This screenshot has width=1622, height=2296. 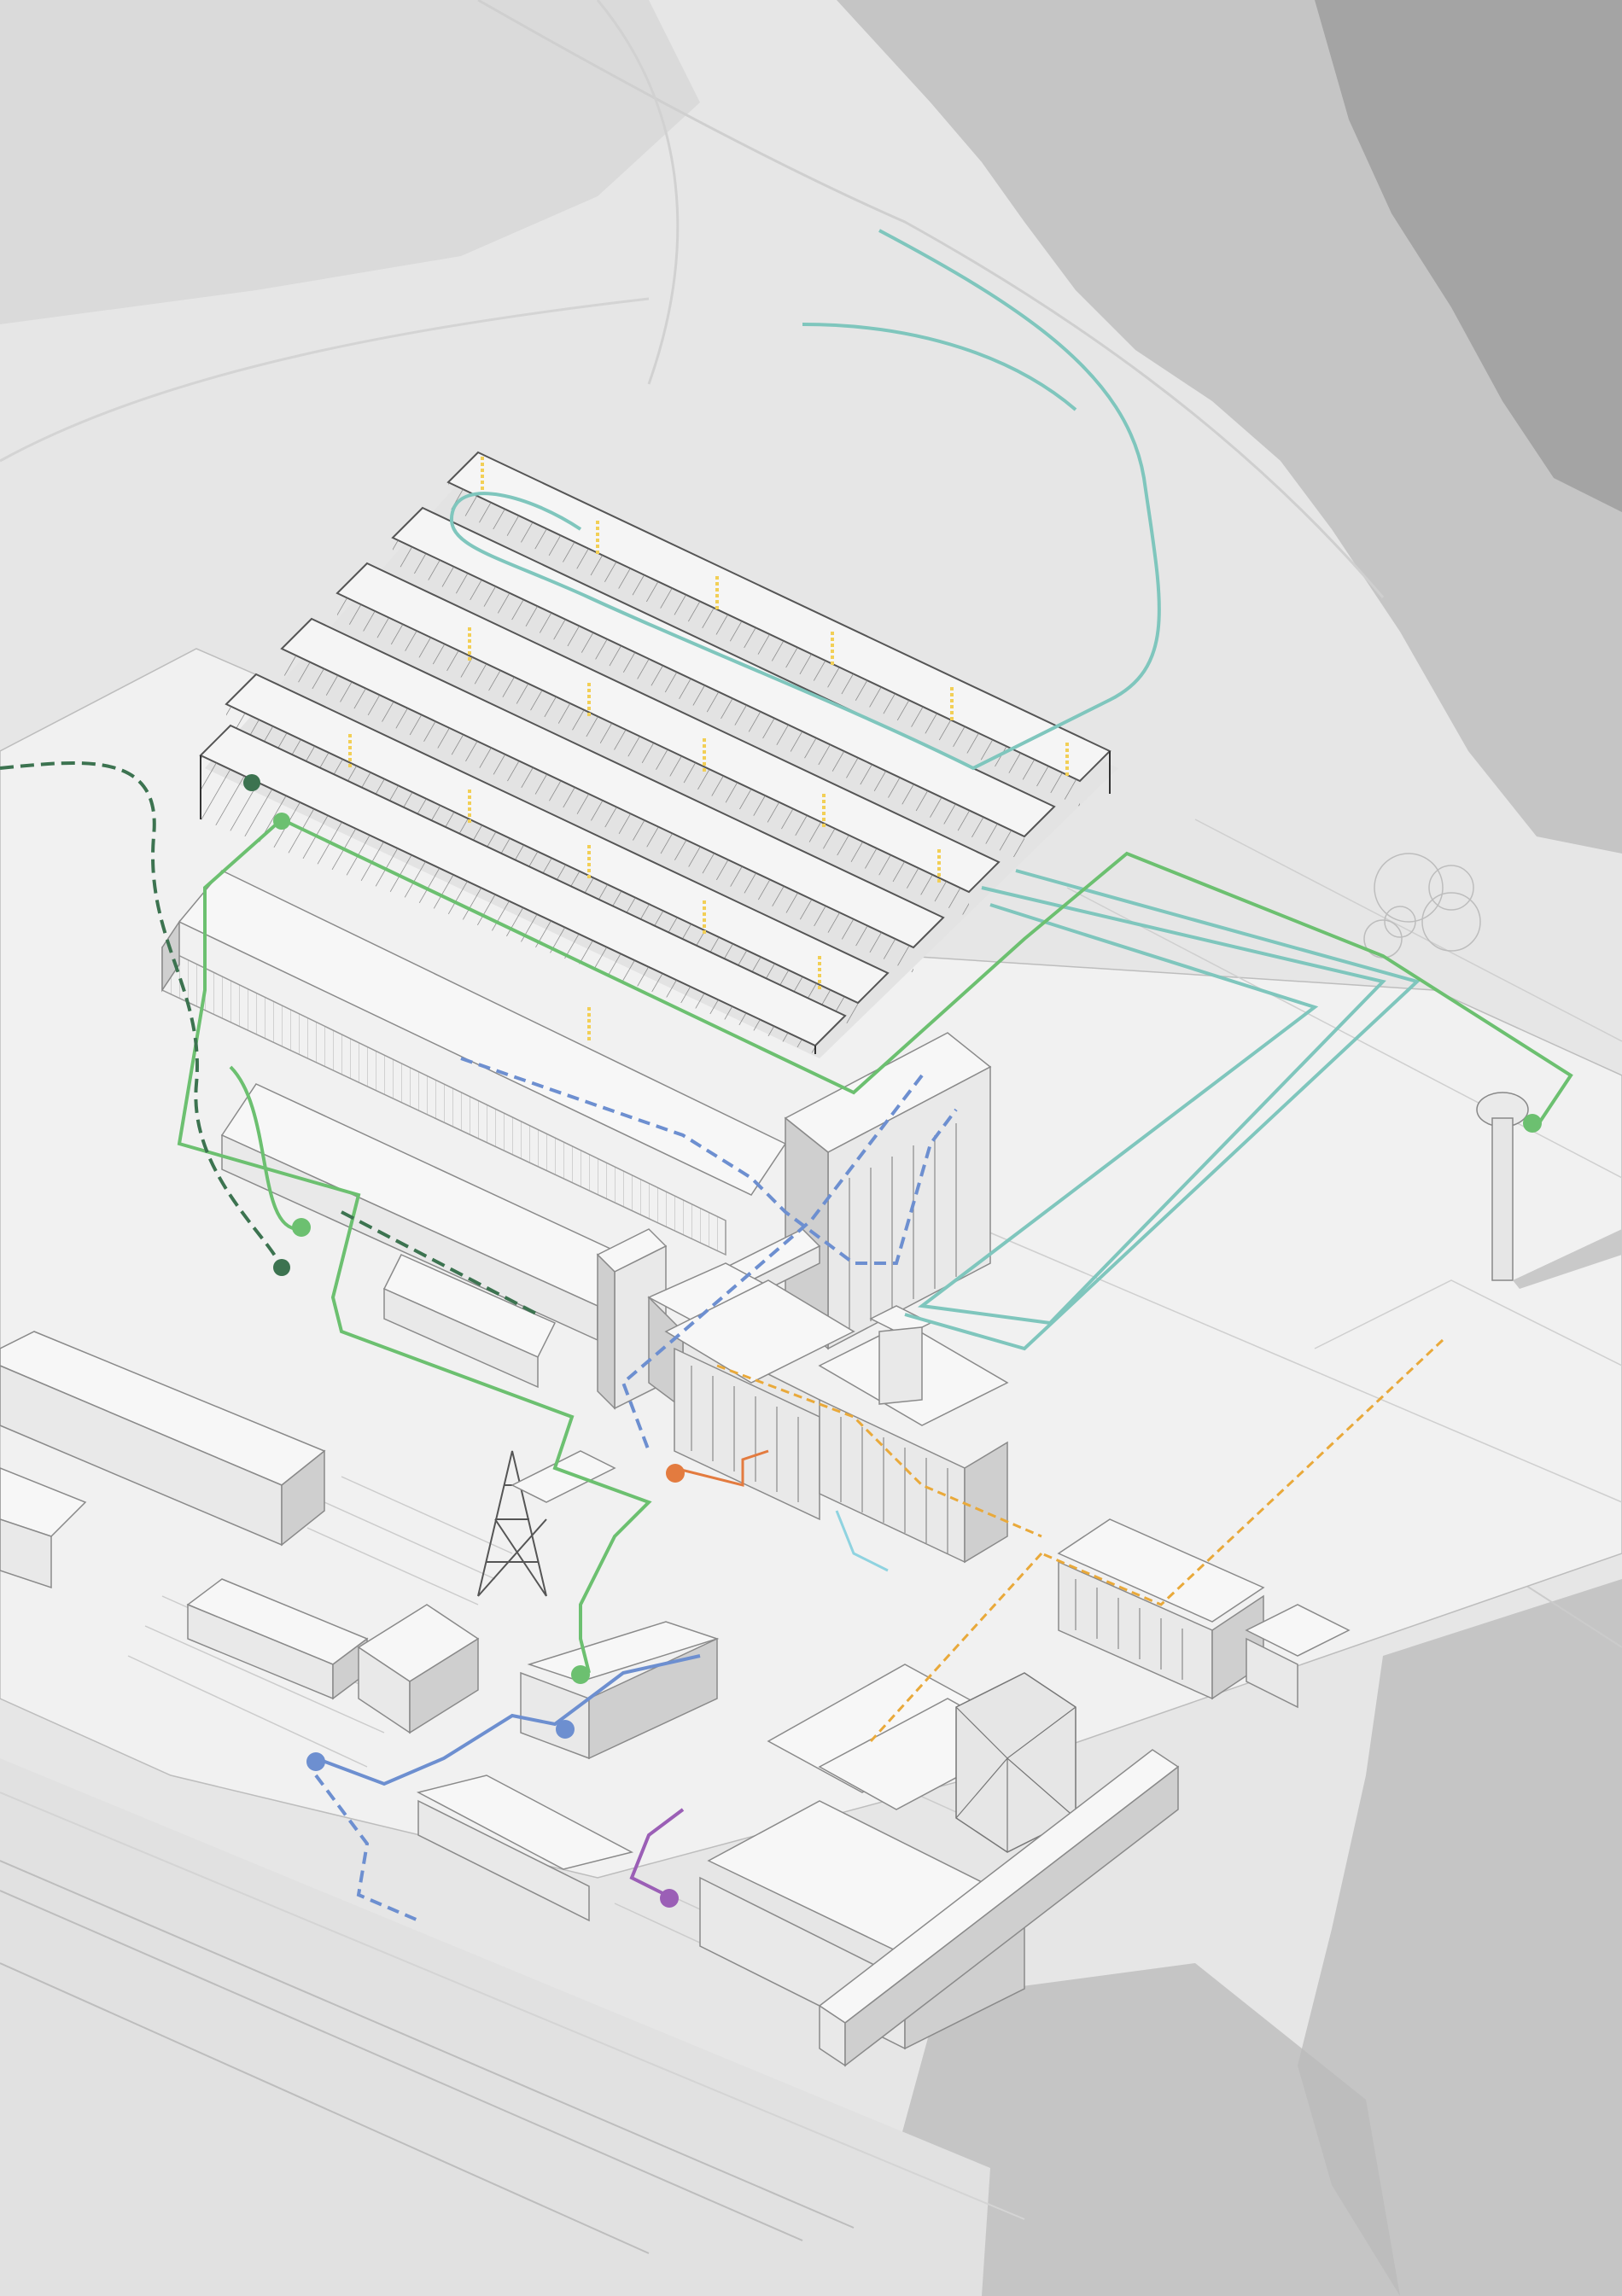 What do you see at coordinates (1503, 1199) in the screenshot?
I see `water-tower-shaft` at bounding box center [1503, 1199].